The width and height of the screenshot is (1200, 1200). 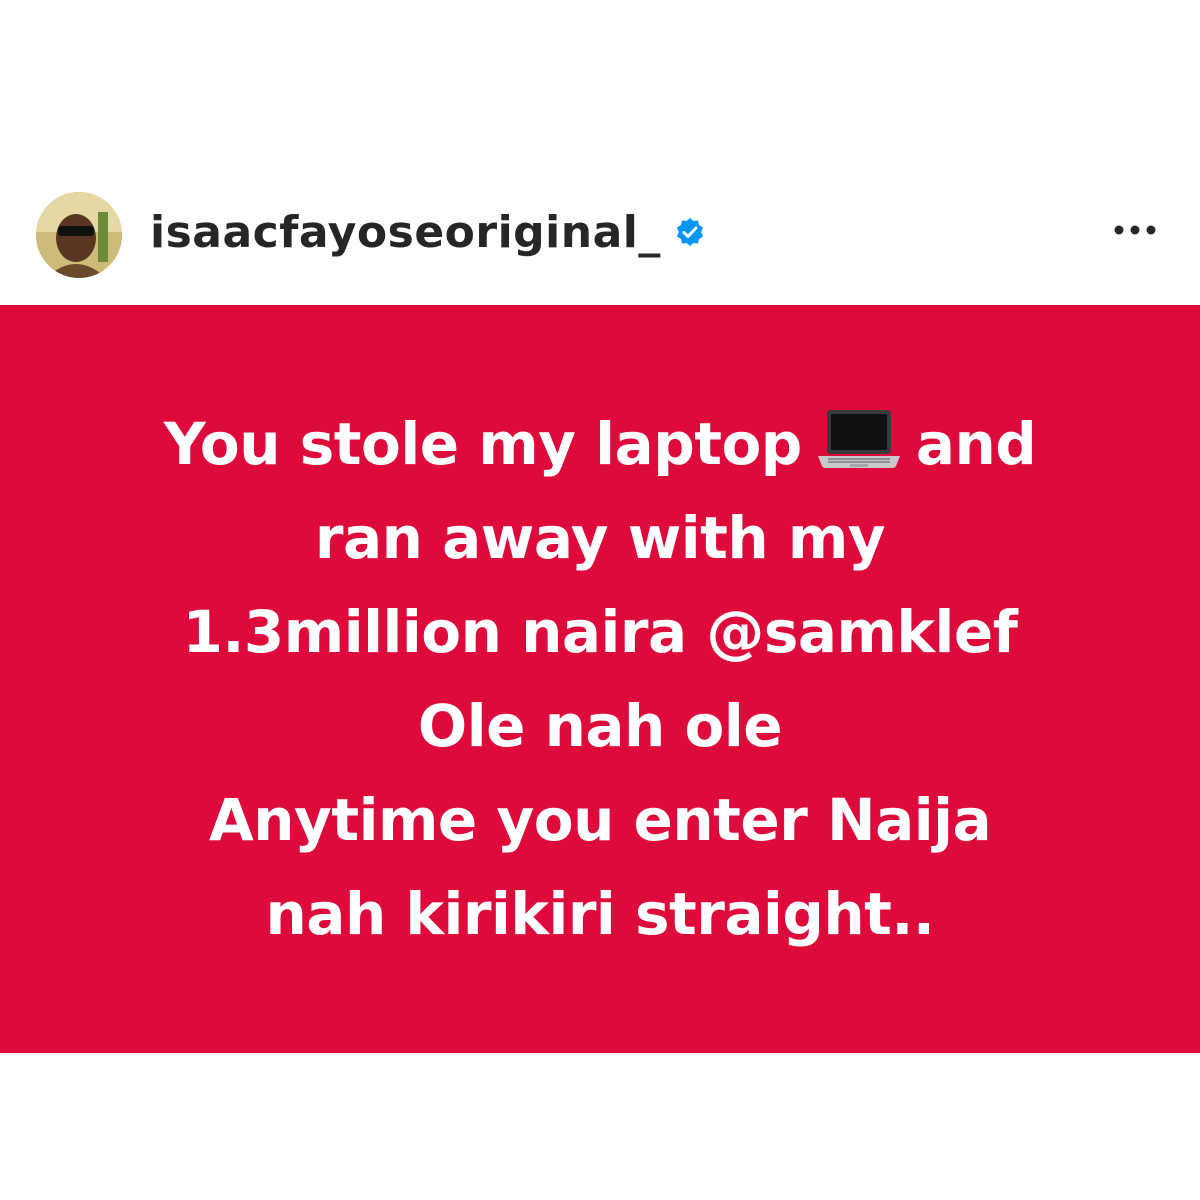 What do you see at coordinates (405, 232) in the screenshot?
I see `username: isaacfayoseoriginal_` at bounding box center [405, 232].